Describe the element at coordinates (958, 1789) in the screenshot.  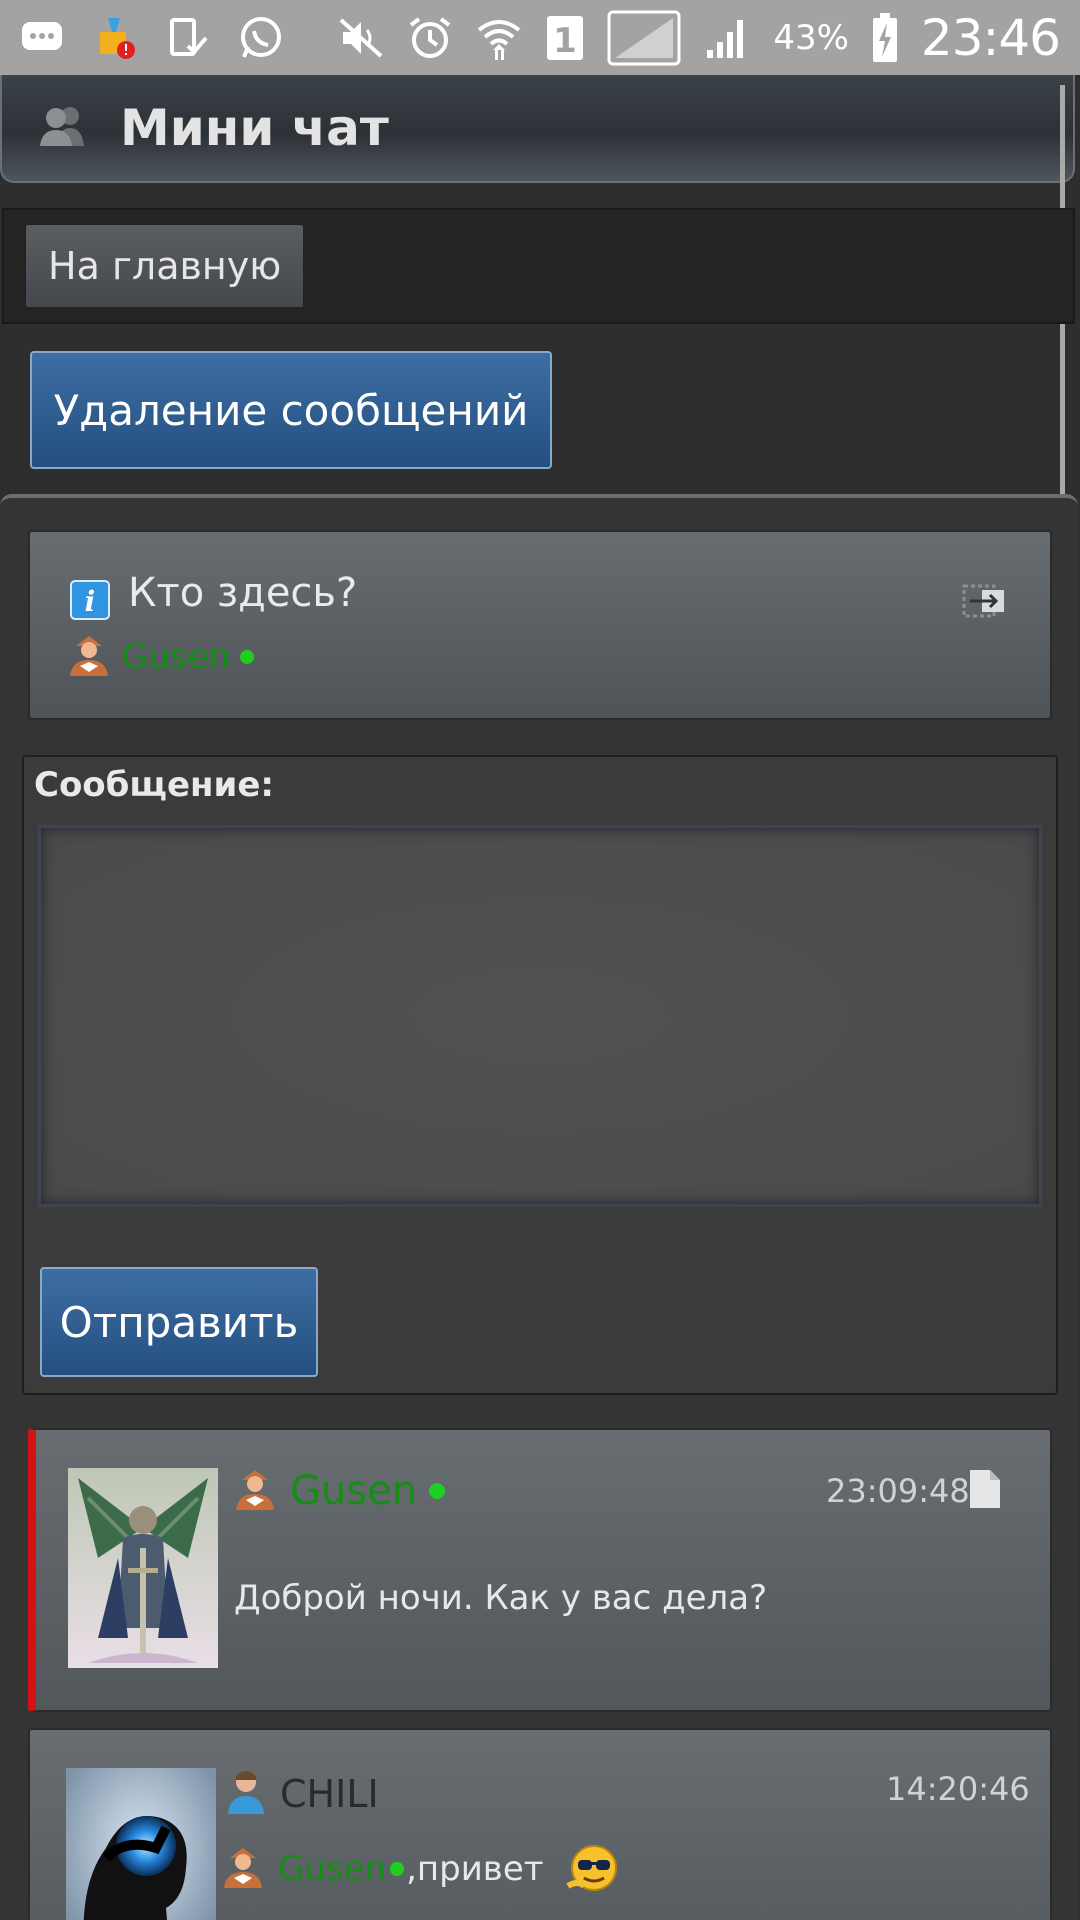
I see `message-time: 14:20:46` at that location.